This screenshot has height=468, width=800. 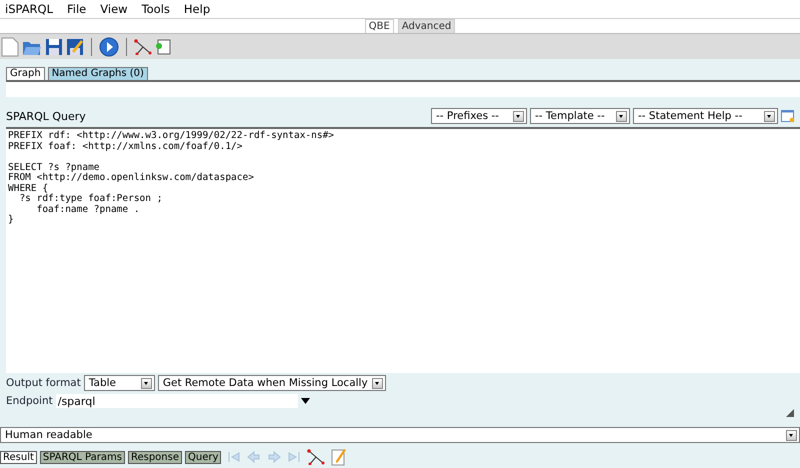 What do you see at coordinates (109, 46) in the screenshot?
I see `run-icon` at bounding box center [109, 46].